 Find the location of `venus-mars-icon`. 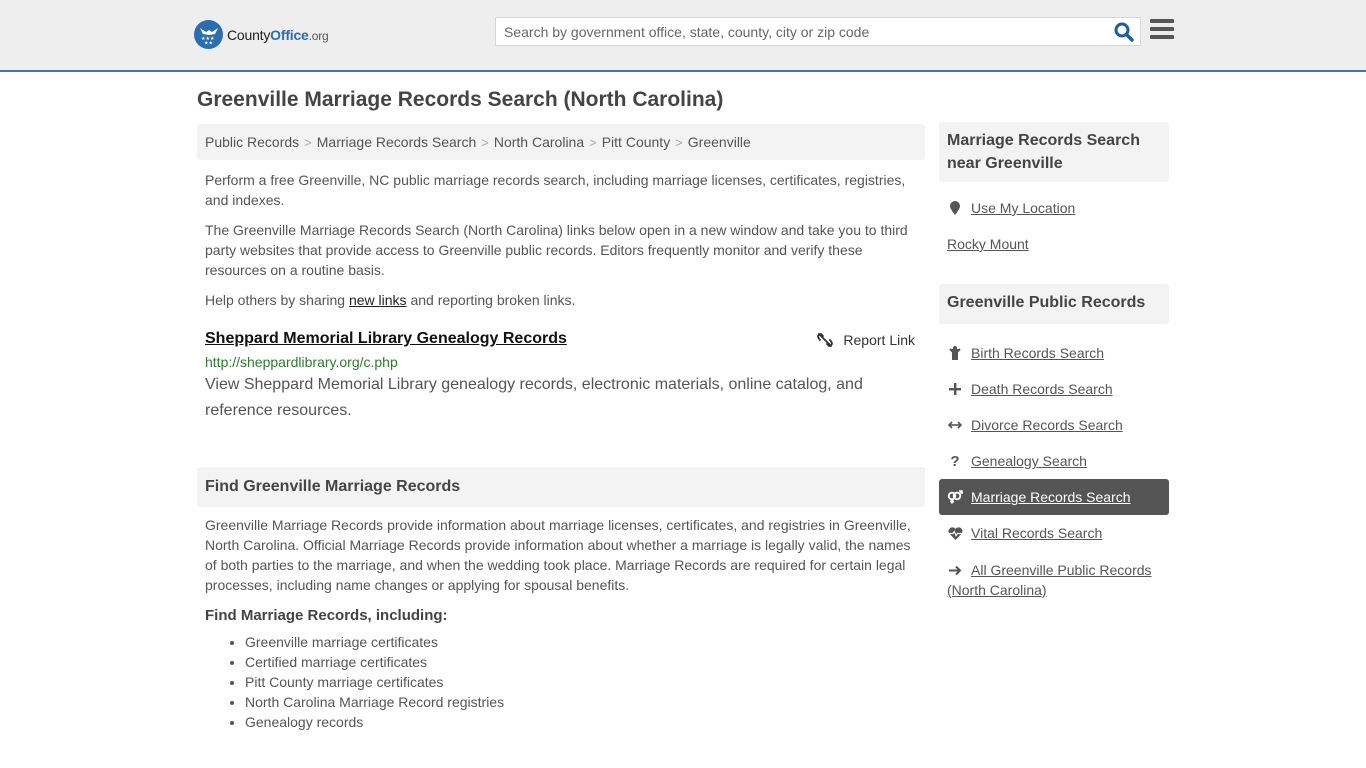

venus-mars-icon is located at coordinates (955, 497).